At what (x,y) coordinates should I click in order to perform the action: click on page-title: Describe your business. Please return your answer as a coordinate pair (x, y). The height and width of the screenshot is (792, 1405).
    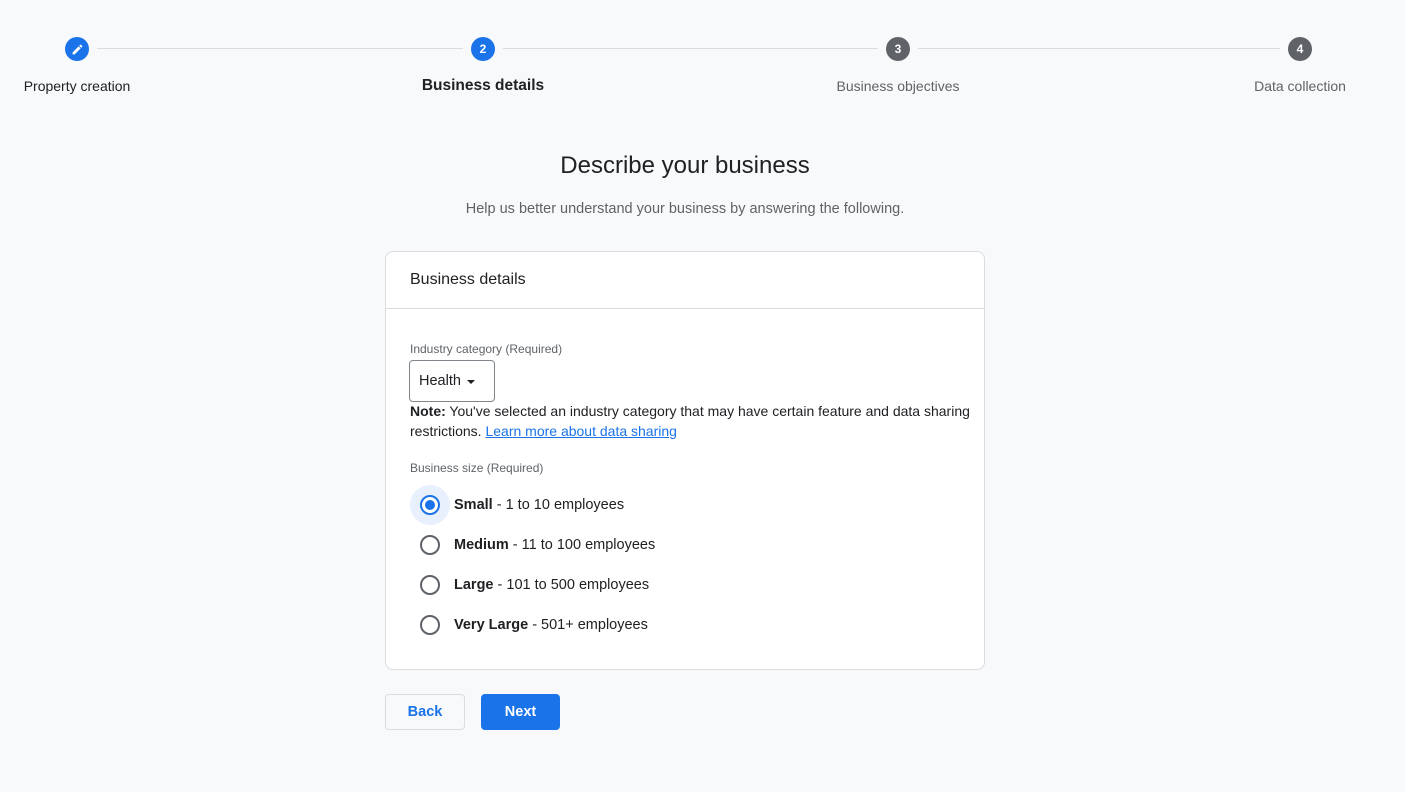
    Looking at the image, I should click on (685, 165).